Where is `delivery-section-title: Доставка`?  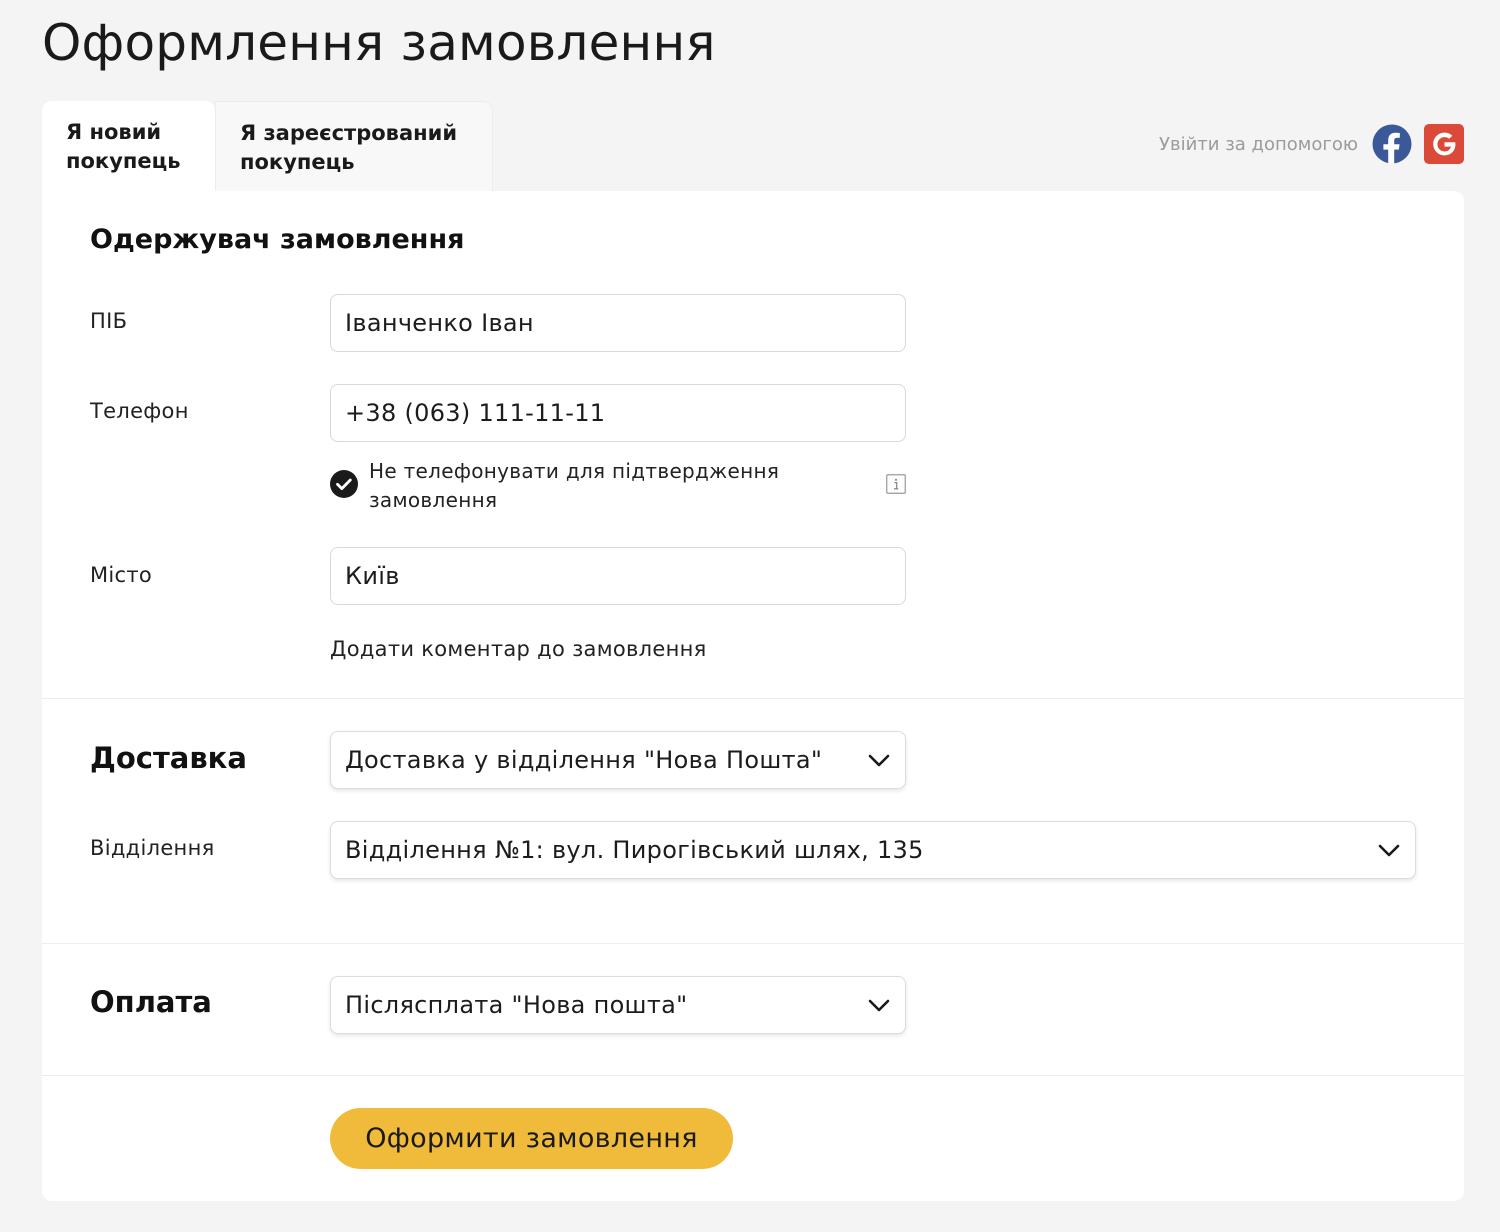 delivery-section-title: Доставка is located at coordinates (168, 758).